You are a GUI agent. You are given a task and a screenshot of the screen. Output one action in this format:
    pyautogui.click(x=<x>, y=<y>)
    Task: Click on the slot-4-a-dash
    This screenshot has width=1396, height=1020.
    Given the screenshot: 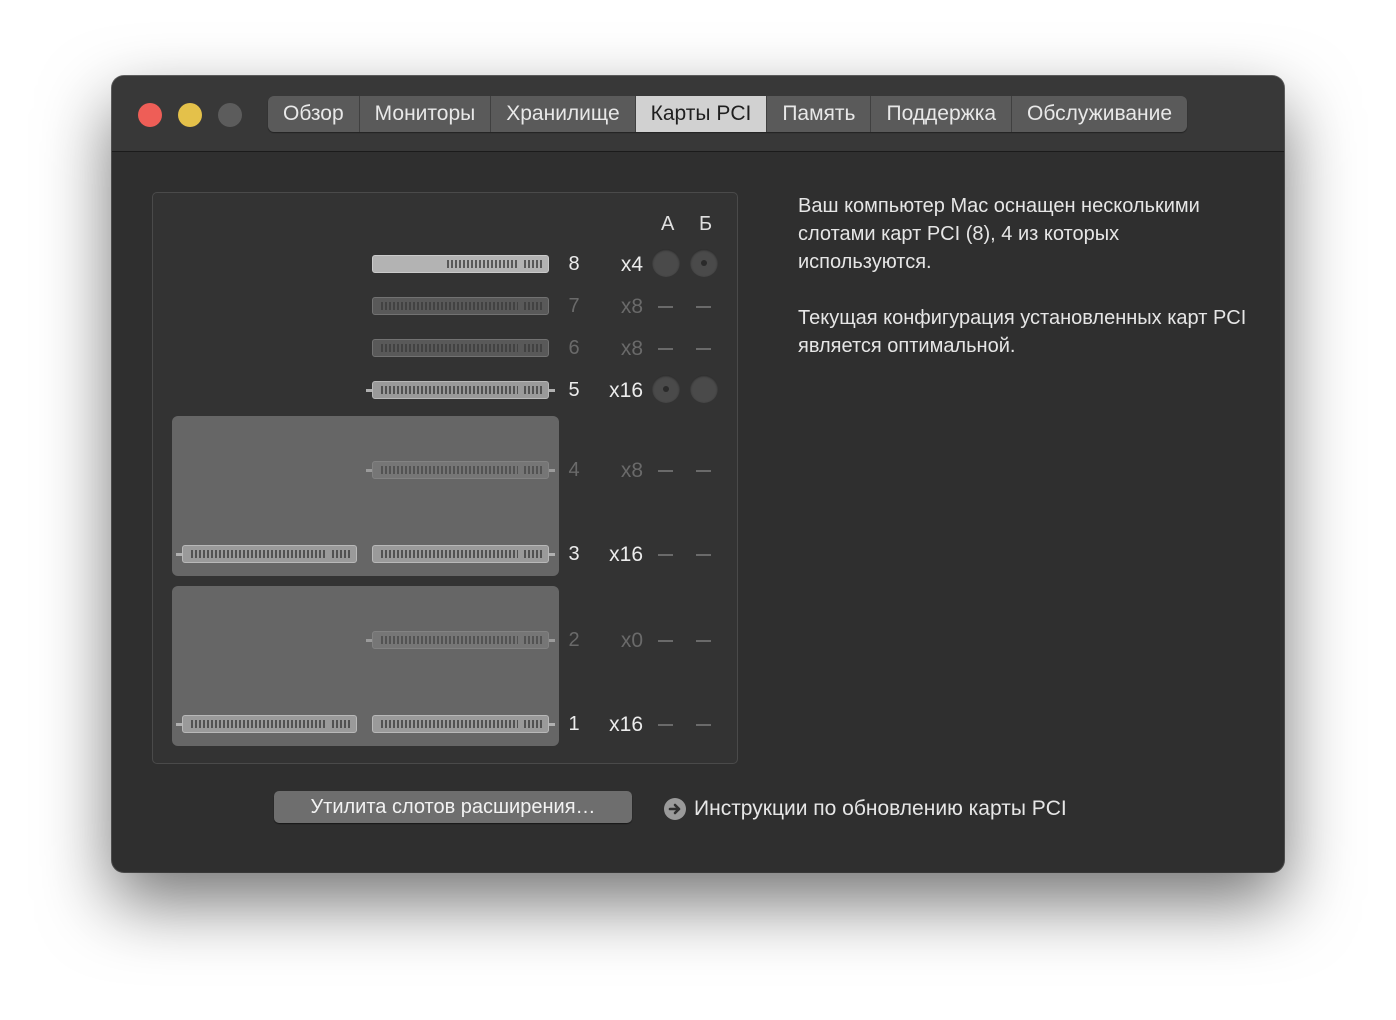 What is the action you would take?
    pyautogui.click(x=665, y=471)
    